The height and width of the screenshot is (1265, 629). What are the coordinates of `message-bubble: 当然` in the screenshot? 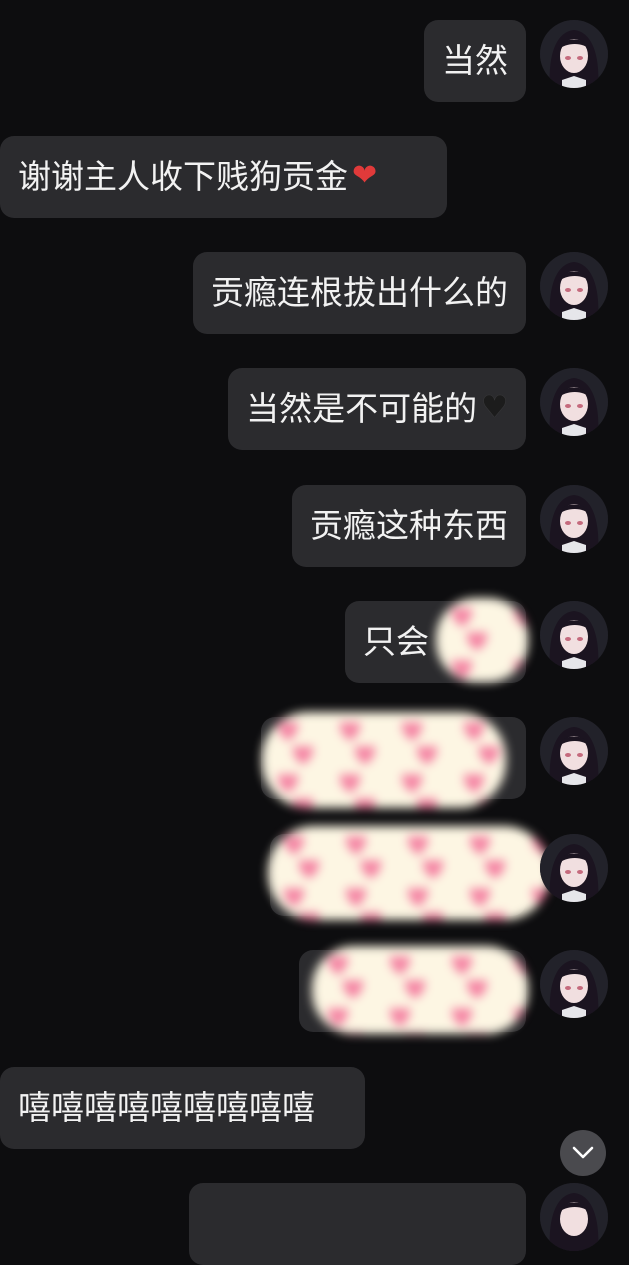 It's located at (475, 61).